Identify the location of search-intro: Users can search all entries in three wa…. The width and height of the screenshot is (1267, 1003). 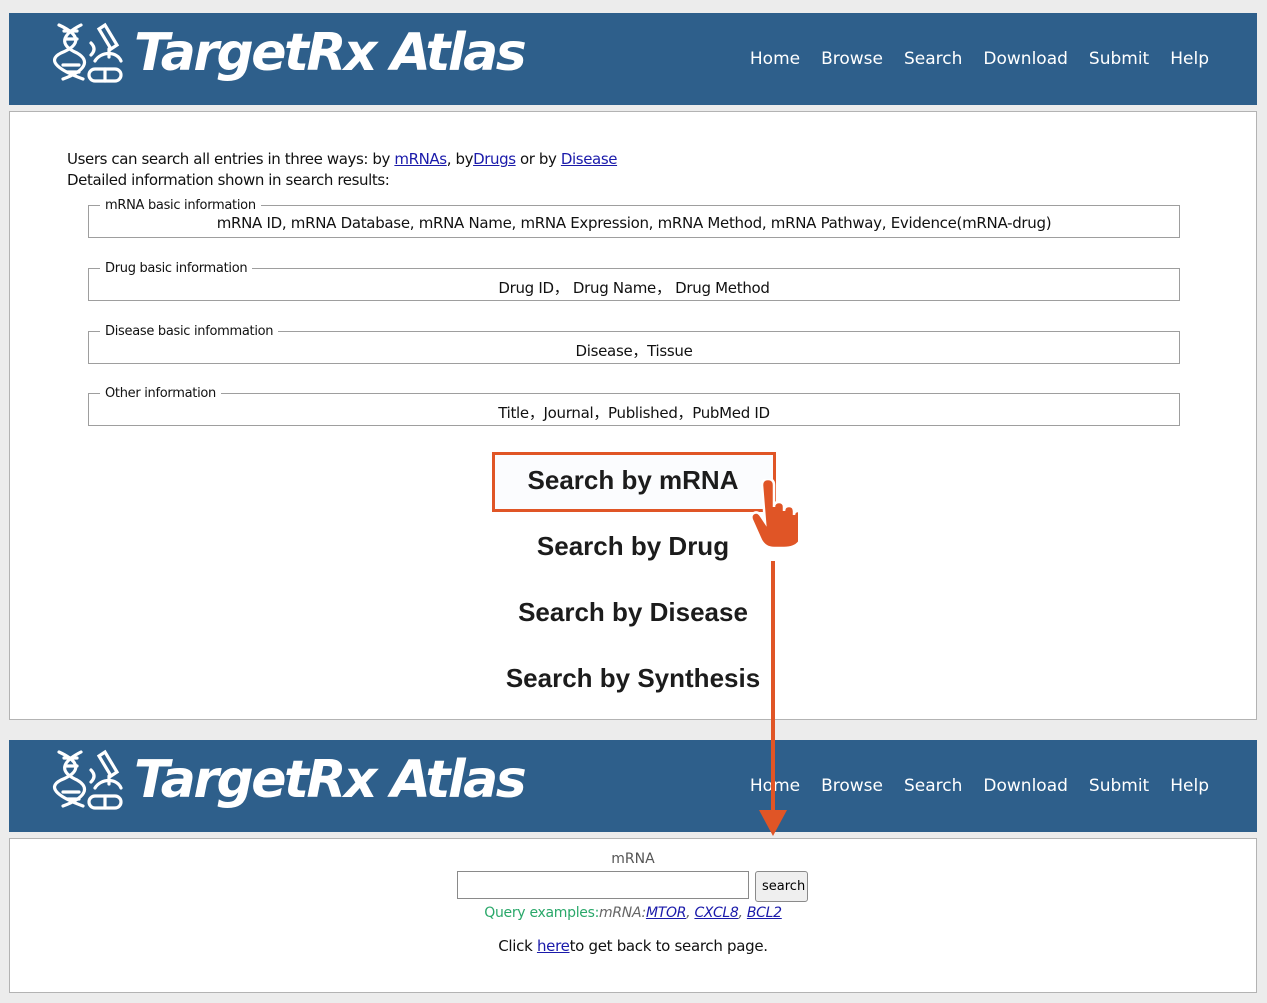
(342, 170).